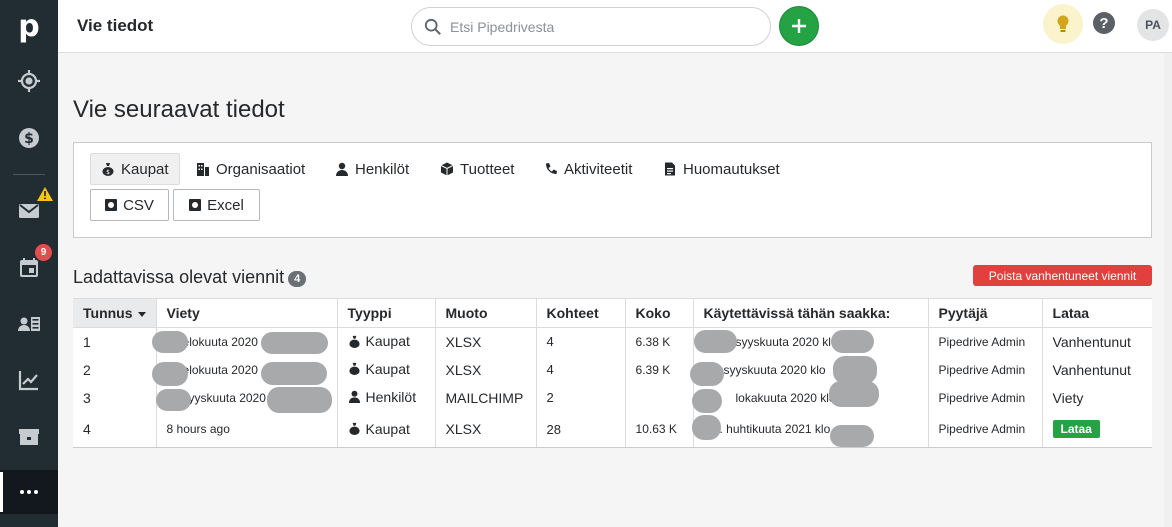  What do you see at coordinates (1096, 313) in the screenshot?
I see `col-header-download: Lataa` at bounding box center [1096, 313].